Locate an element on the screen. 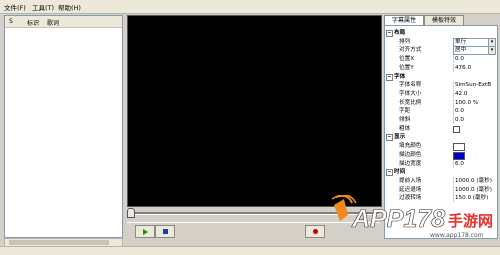 This screenshot has height=255, width=500. property-label: 排列 is located at coordinates (405, 41).